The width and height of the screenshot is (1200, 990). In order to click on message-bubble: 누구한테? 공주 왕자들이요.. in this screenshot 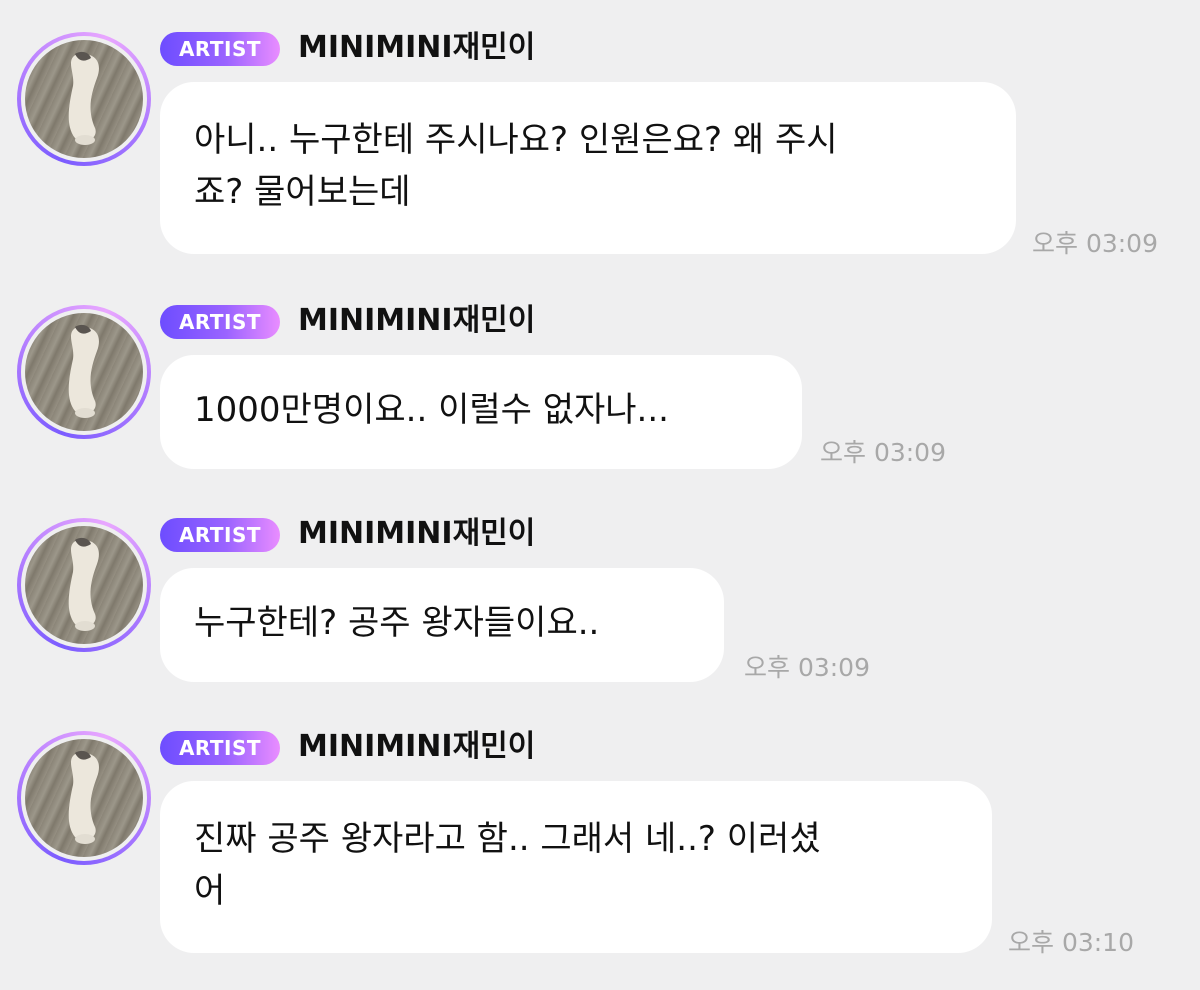, I will do `click(442, 625)`.